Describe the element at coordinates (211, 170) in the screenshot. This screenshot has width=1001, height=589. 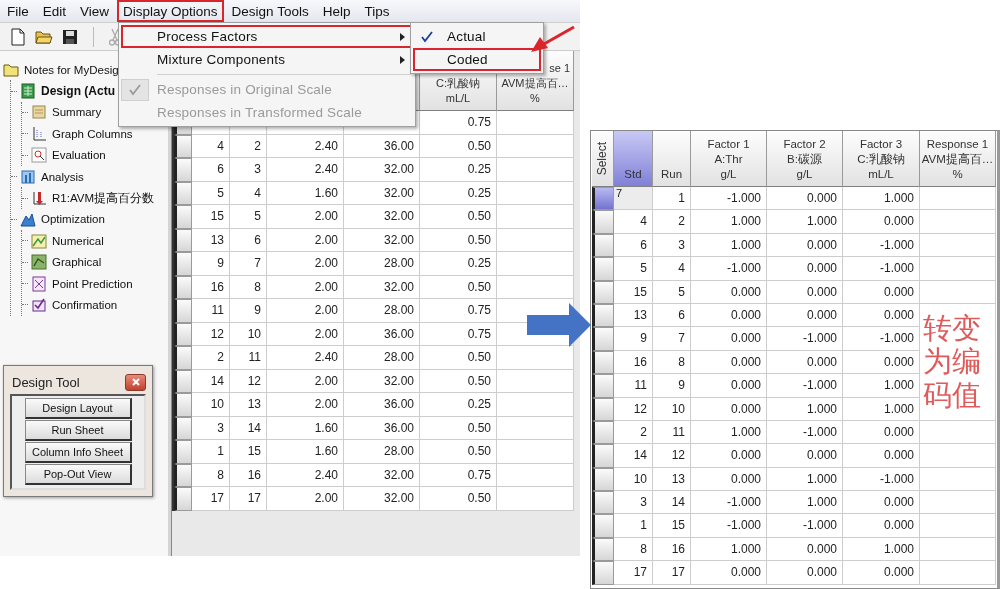
I see `table-cell: 6` at that location.